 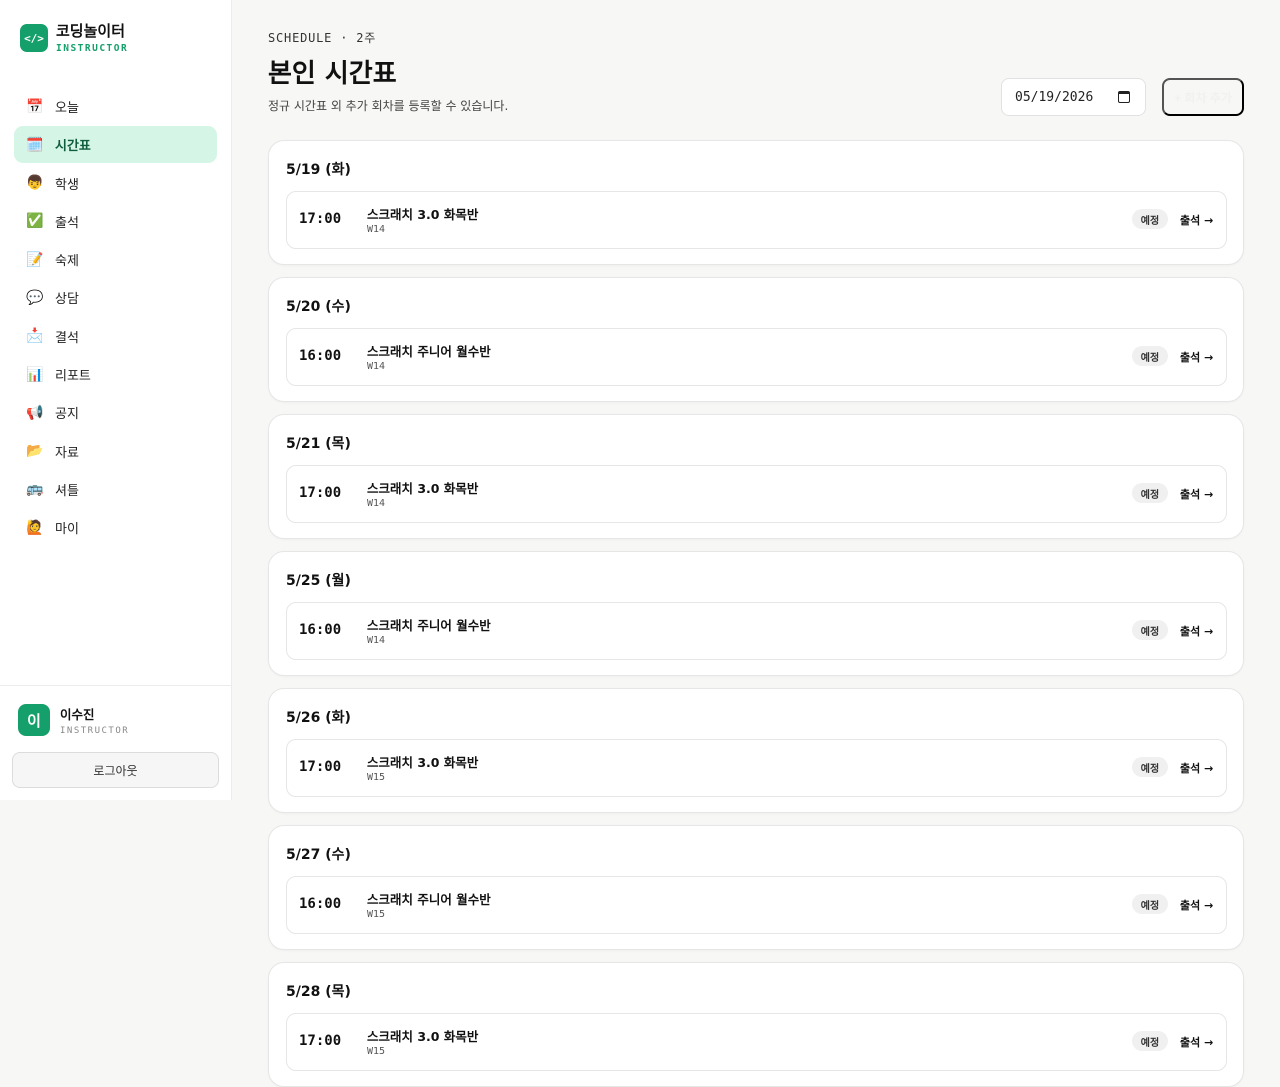 I want to click on sidebar-item-label: 리포트, so click(x=73, y=377).